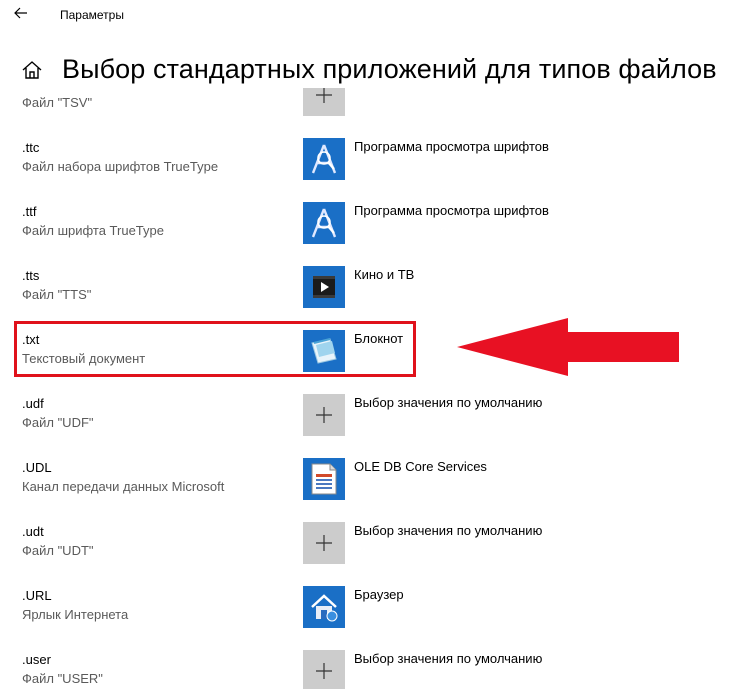  I want to click on titlebar-gap, so click(365, 41).